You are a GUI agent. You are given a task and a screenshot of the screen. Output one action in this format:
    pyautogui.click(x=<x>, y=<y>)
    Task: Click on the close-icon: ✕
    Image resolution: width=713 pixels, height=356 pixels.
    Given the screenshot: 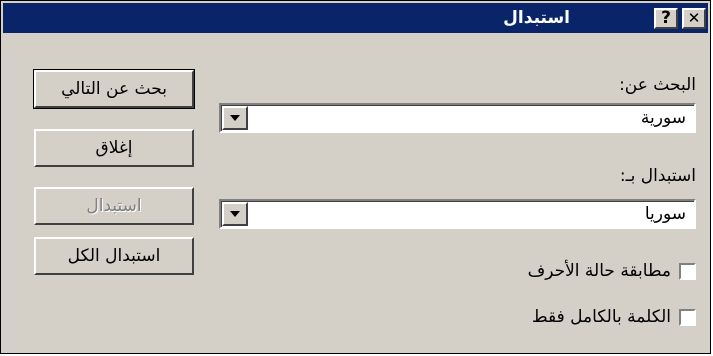 What is the action you would take?
    pyautogui.click(x=694, y=18)
    